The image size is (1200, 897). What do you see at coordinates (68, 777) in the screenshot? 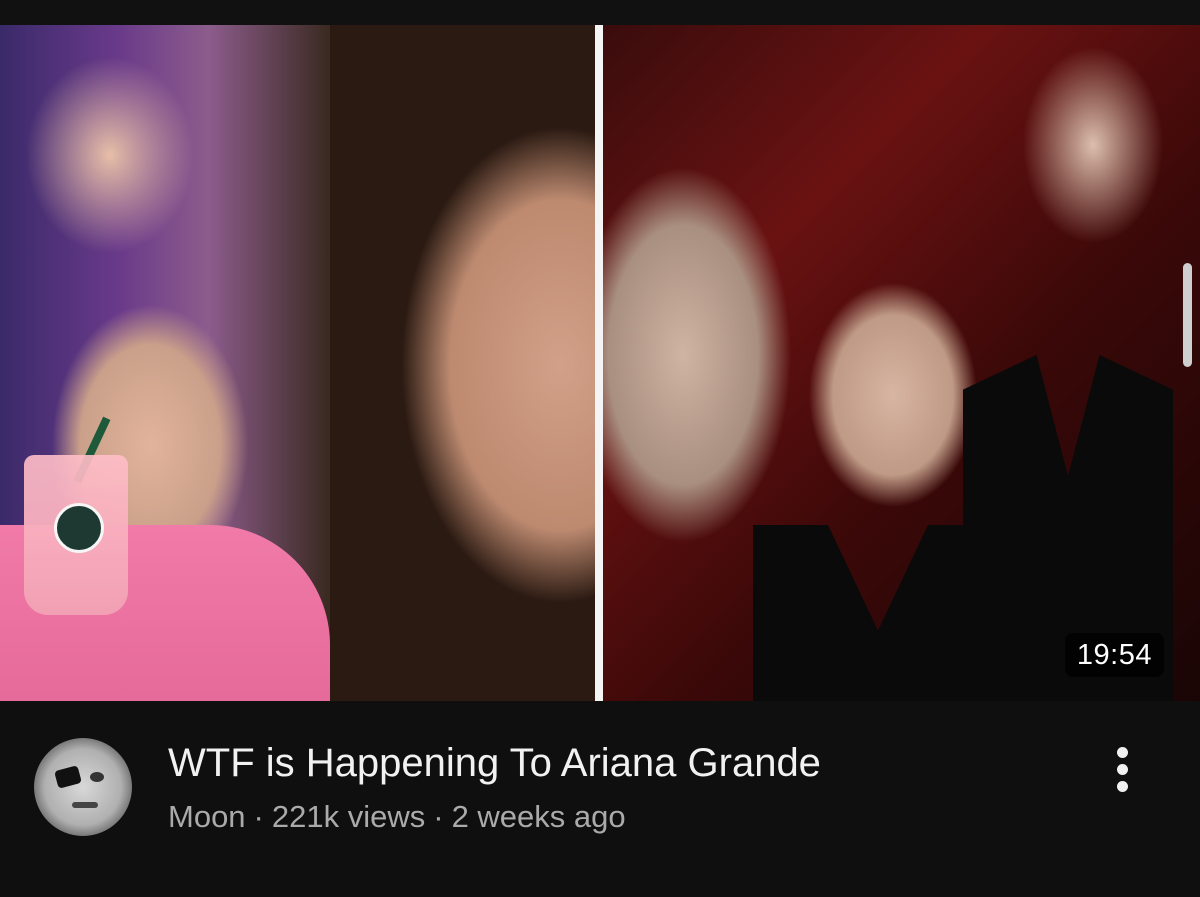
I see `avatar-eye-patch` at bounding box center [68, 777].